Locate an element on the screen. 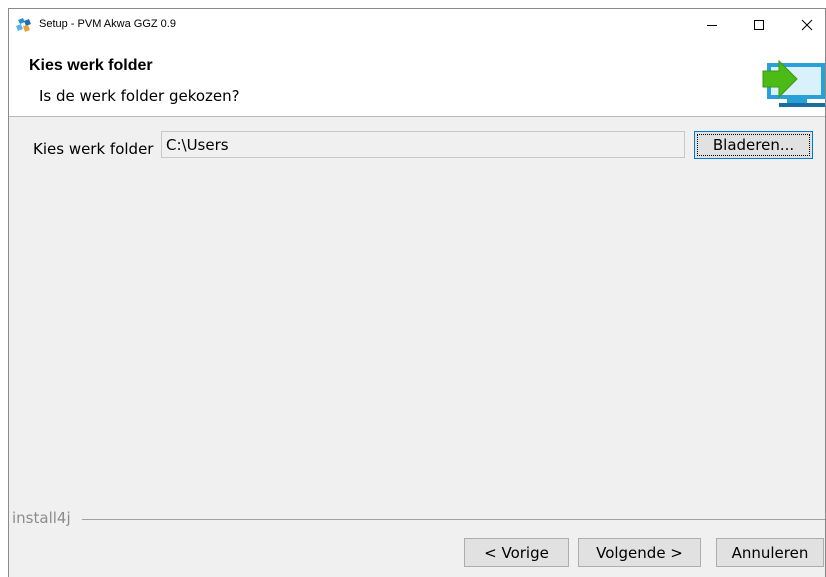  page-subtitle: Is de werk folder gekozen? is located at coordinates (139, 96).